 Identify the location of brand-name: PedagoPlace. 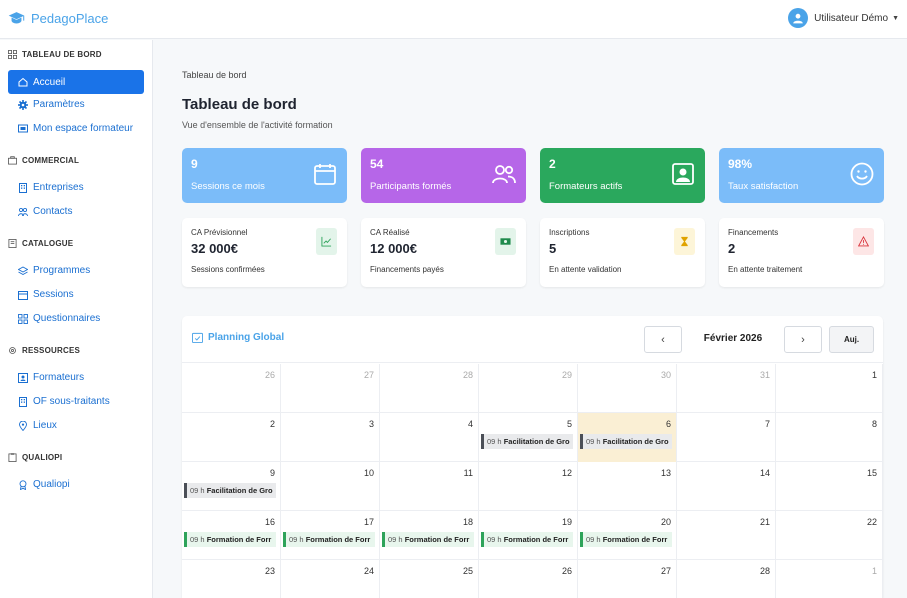
(70, 18).